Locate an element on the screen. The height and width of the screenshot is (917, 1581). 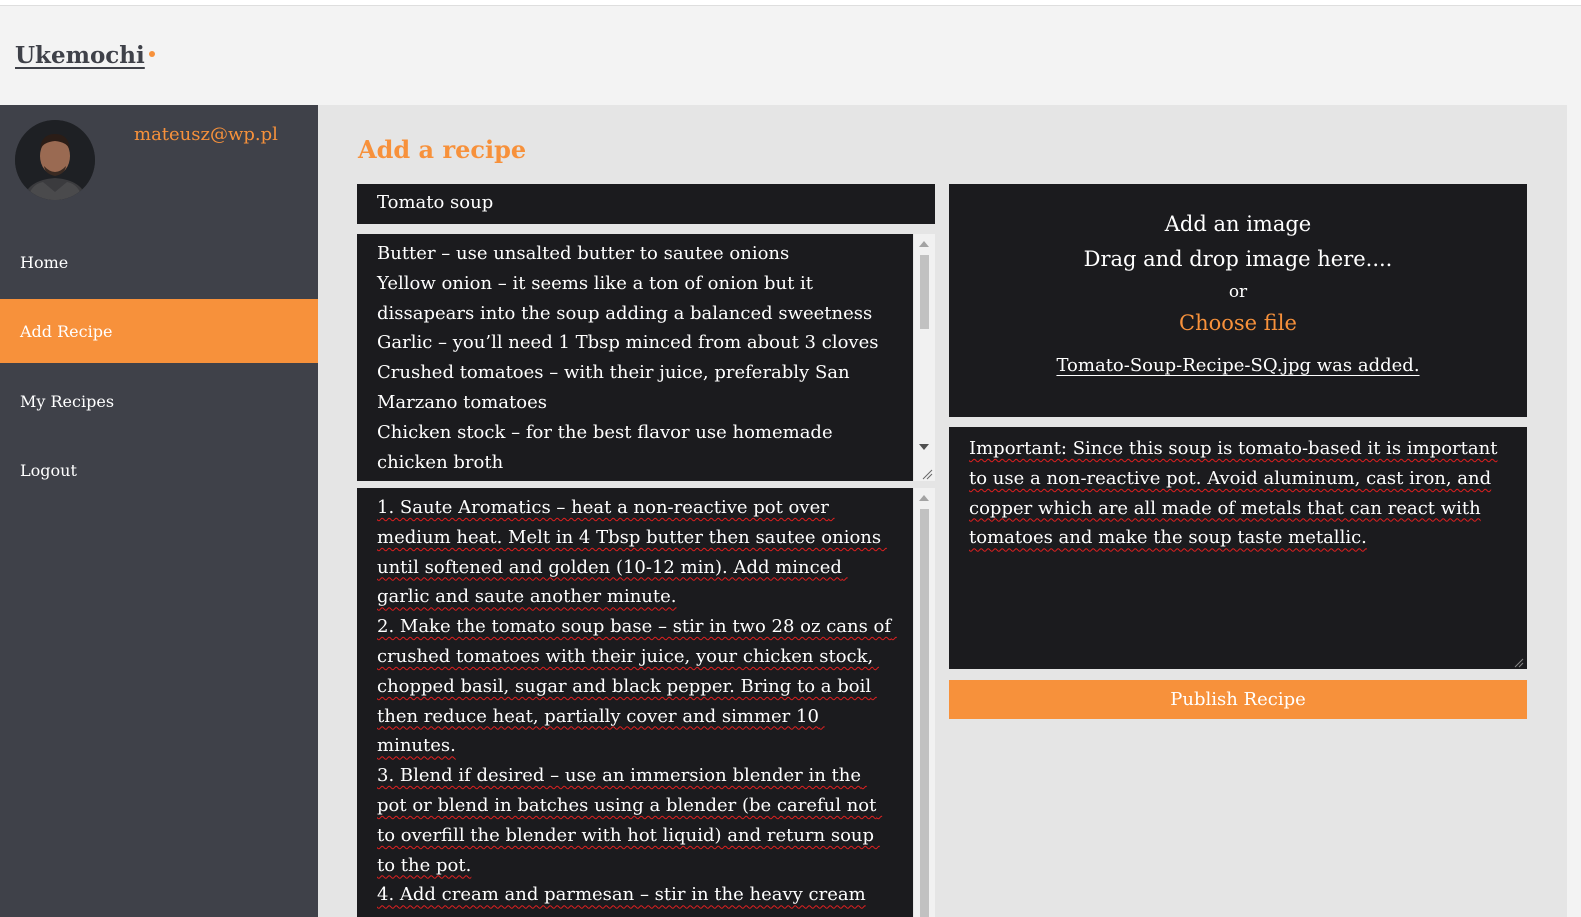
logo-link: Ukemochi is located at coordinates (80, 55).